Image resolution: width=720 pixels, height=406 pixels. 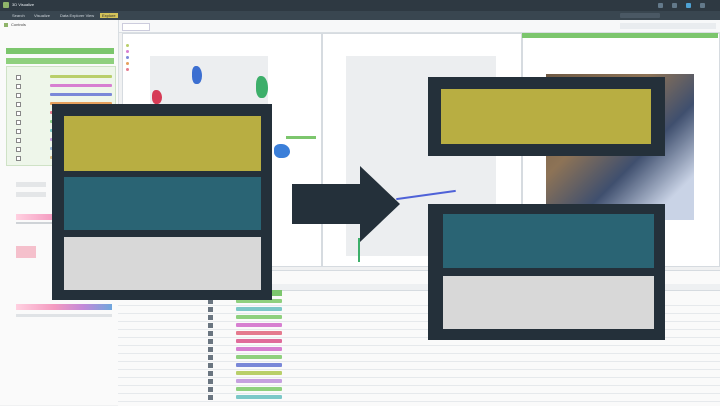 What do you see at coordinates (301, 137) in the screenshot?
I see `scatter-tooltip` at bounding box center [301, 137].